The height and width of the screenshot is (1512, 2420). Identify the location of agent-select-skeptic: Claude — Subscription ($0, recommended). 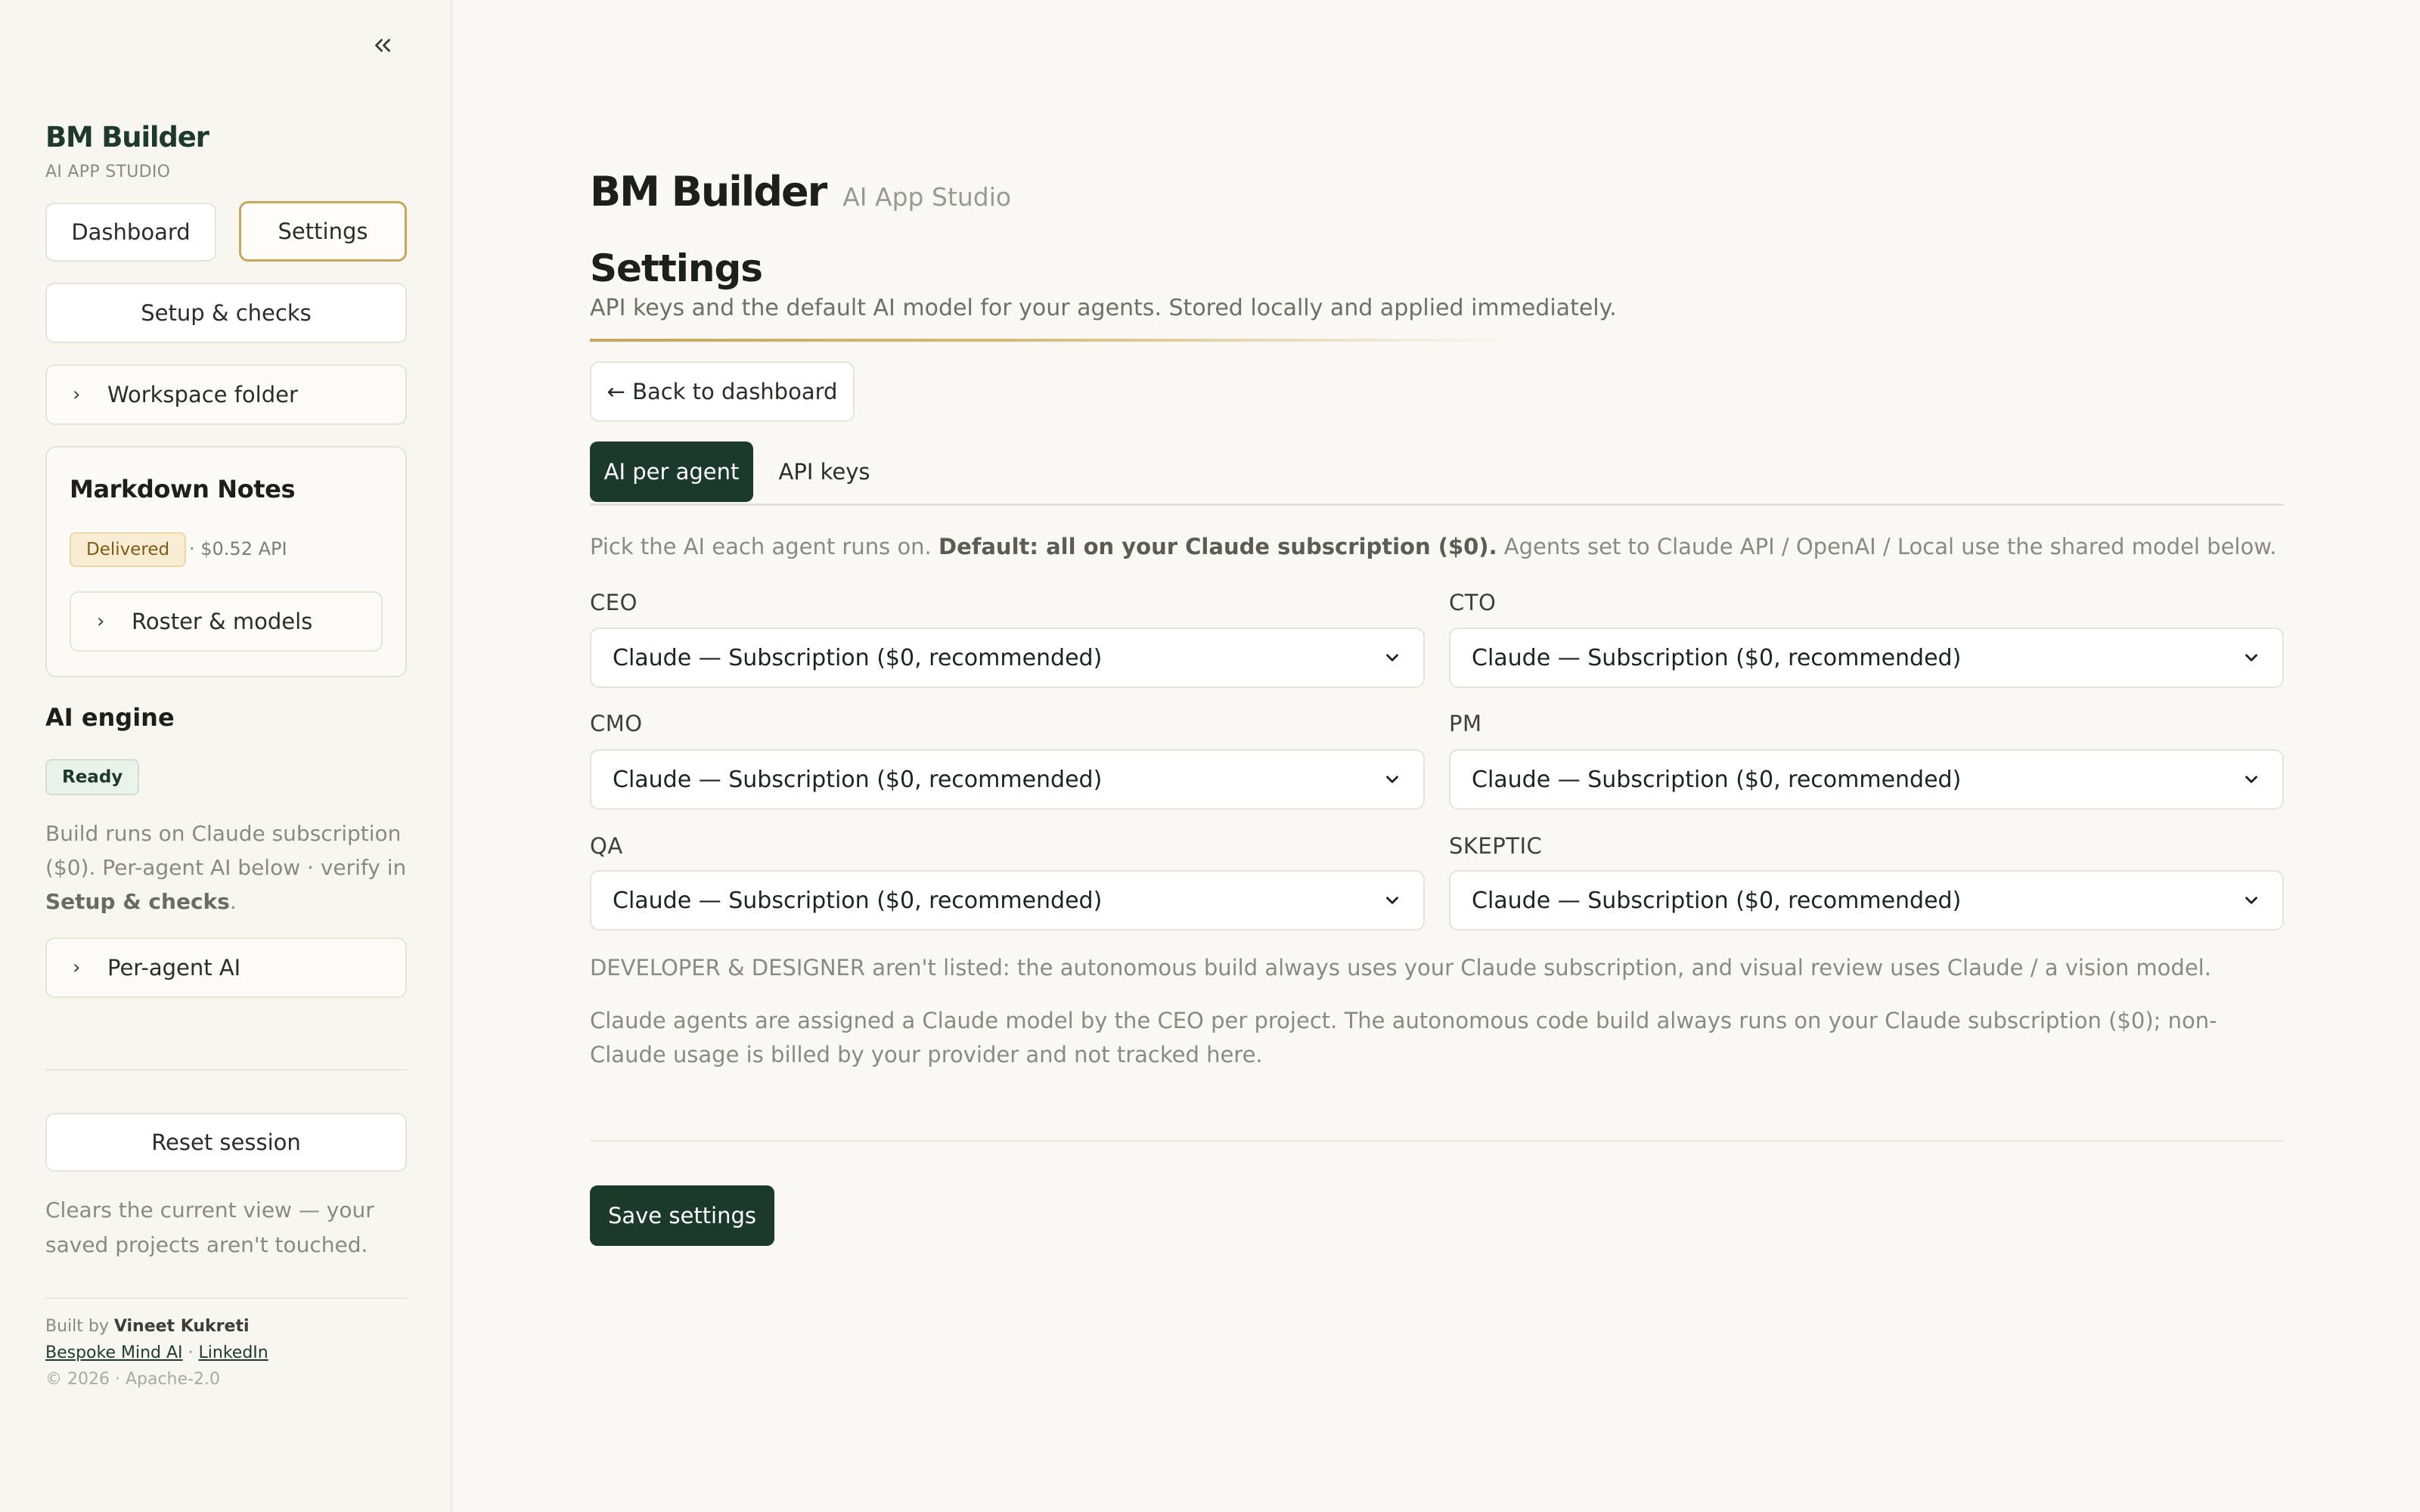
(1866, 900).